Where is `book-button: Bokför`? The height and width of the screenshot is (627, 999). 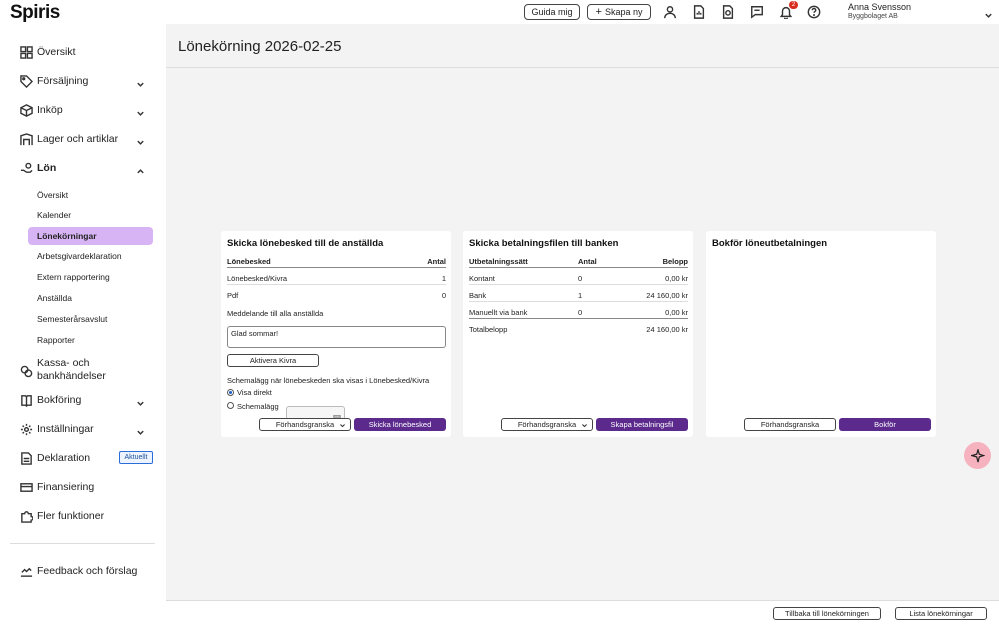 book-button: Bokför is located at coordinates (885, 424).